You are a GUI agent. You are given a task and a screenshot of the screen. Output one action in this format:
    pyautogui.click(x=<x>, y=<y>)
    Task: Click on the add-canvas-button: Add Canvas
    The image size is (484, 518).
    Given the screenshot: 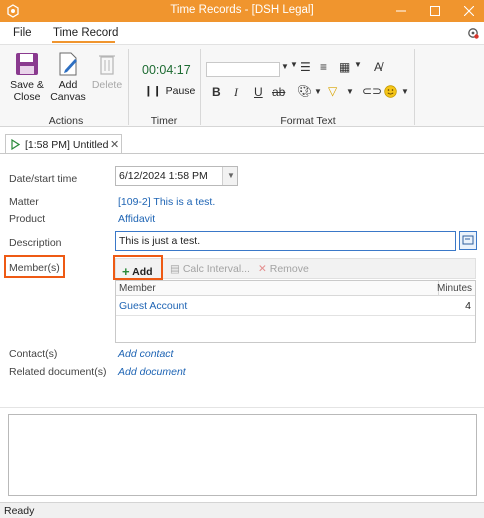 What is the action you would take?
    pyautogui.click(x=68, y=77)
    